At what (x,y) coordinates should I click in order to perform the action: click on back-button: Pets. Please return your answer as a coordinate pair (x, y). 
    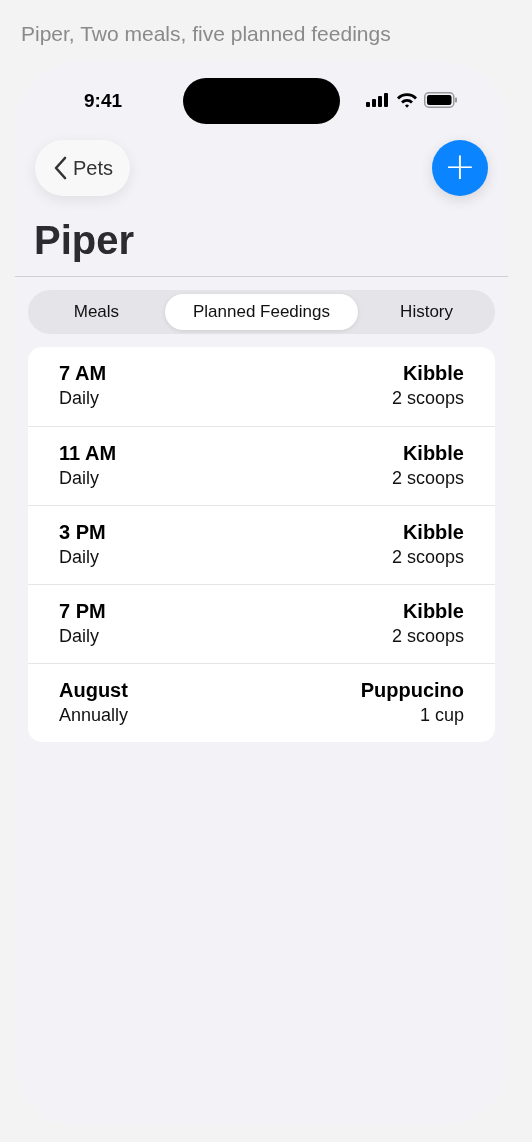
    Looking at the image, I should click on (82, 168).